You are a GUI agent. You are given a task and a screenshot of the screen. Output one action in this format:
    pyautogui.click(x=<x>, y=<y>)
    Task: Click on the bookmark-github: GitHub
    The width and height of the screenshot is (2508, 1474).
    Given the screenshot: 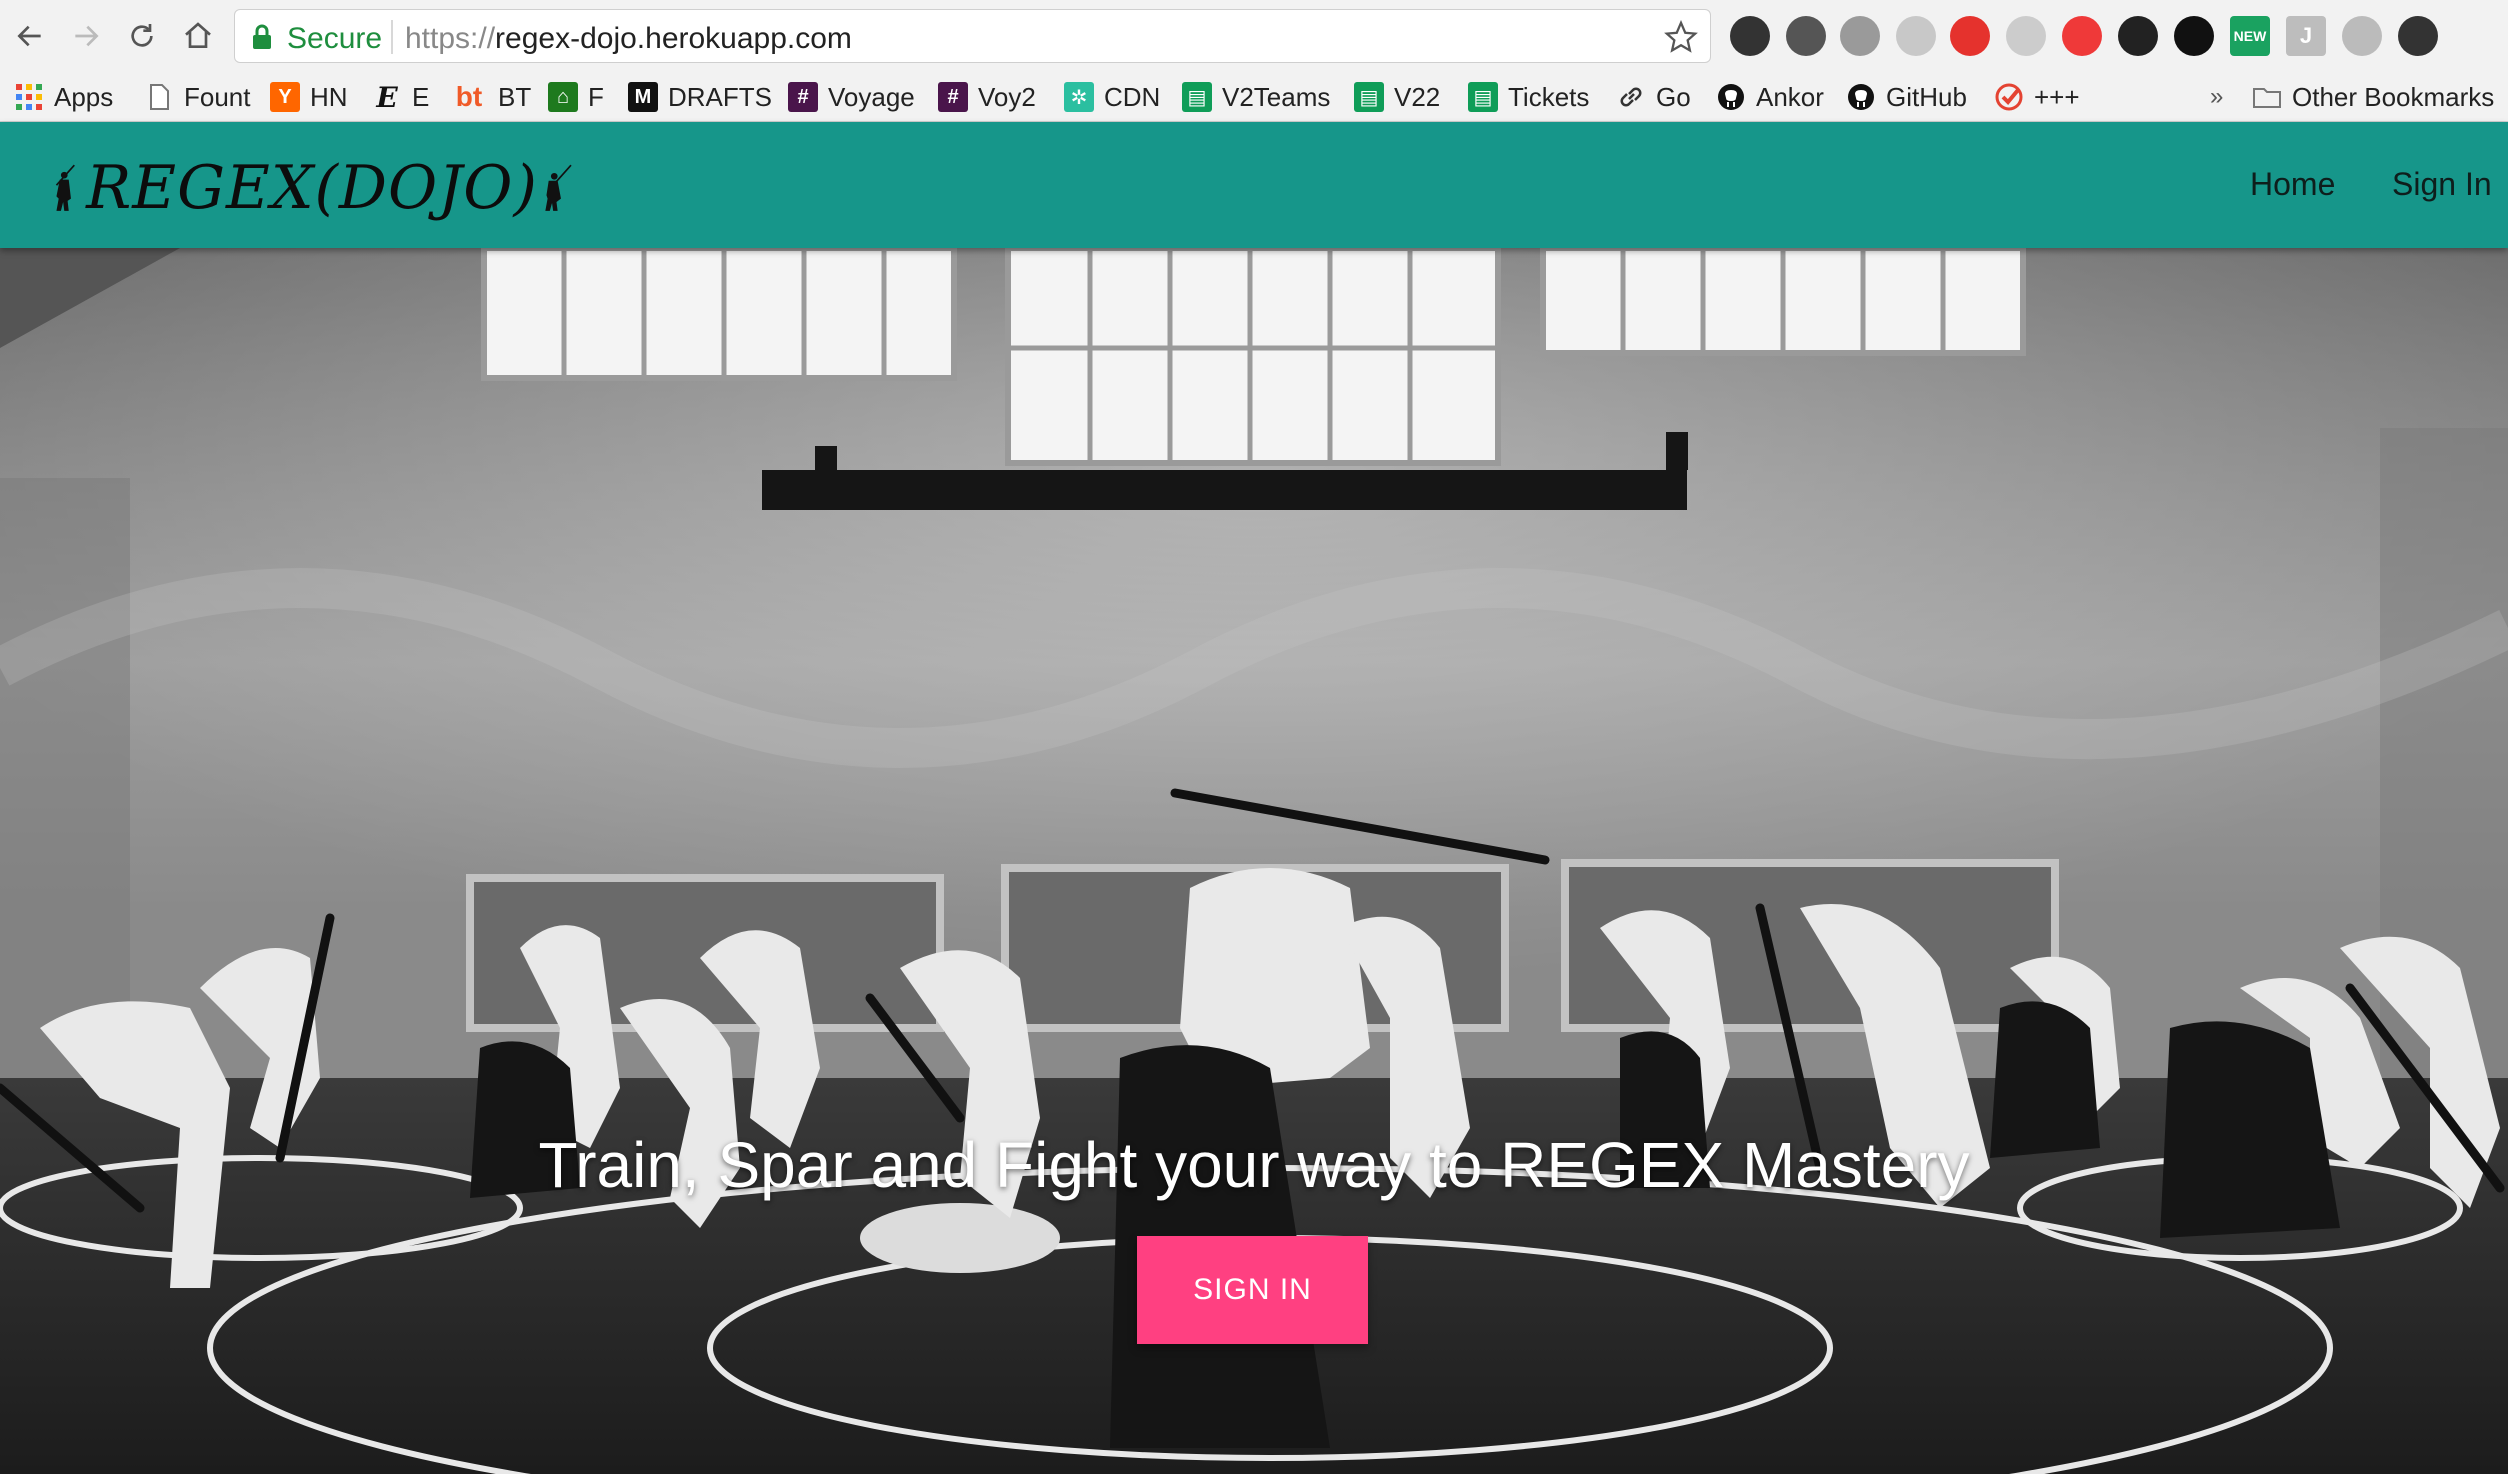 What is the action you would take?
    pyautogui.click(x=1906, y=97)
    